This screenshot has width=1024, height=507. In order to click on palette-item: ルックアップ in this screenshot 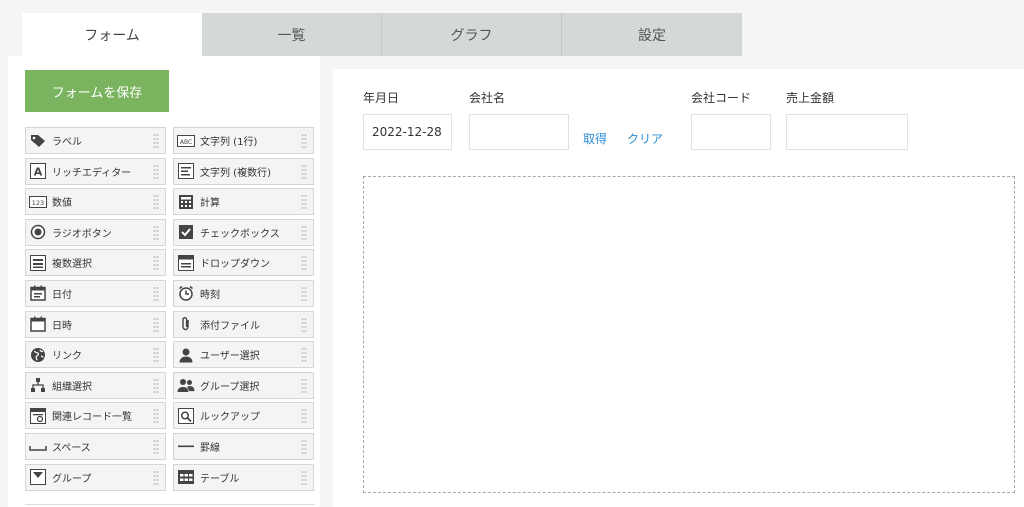, I will do `click(243, 416)`.